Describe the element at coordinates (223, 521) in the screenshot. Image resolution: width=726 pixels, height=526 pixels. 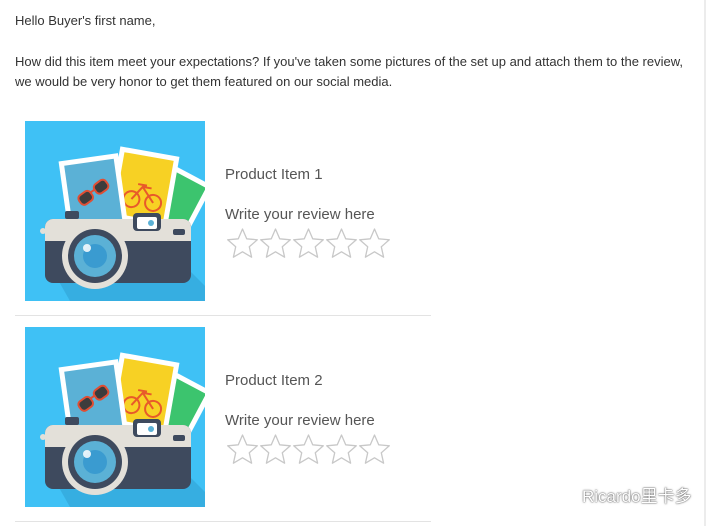
I see `product-divider` at that location.